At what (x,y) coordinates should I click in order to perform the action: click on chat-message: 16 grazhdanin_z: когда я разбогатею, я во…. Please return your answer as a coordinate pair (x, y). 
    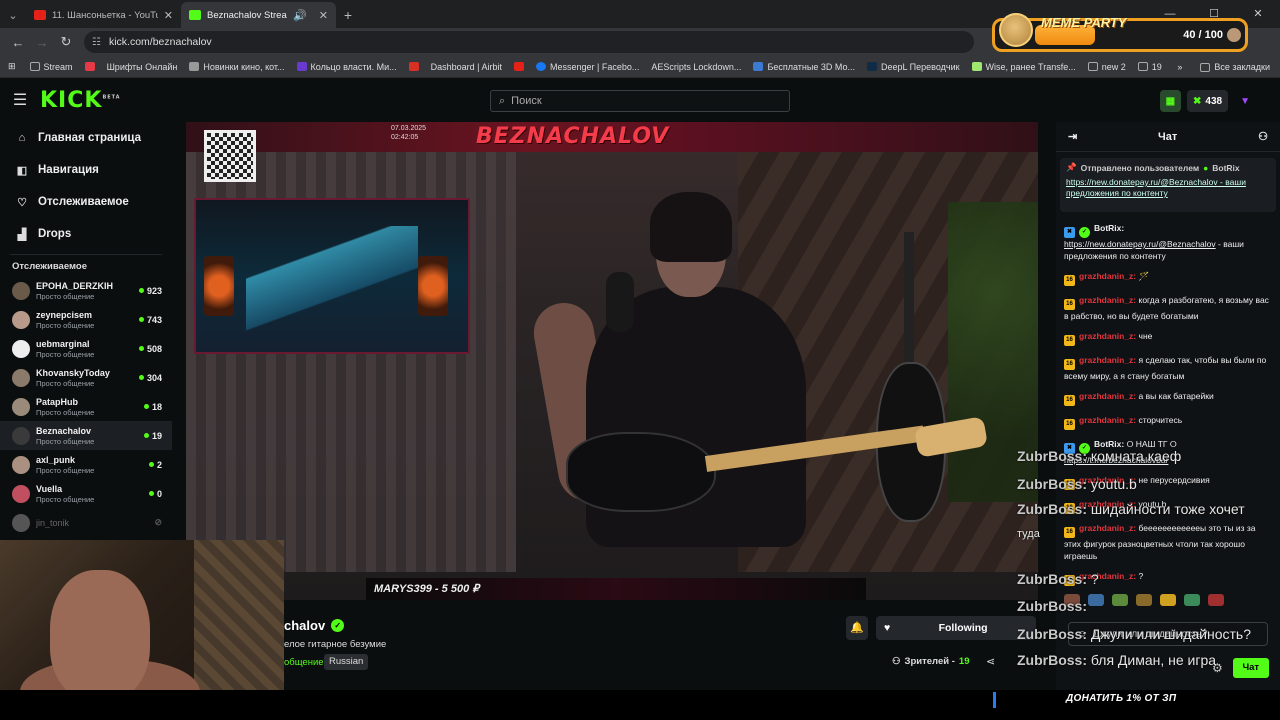
    Looking at the image, I should click on (1169, 308).